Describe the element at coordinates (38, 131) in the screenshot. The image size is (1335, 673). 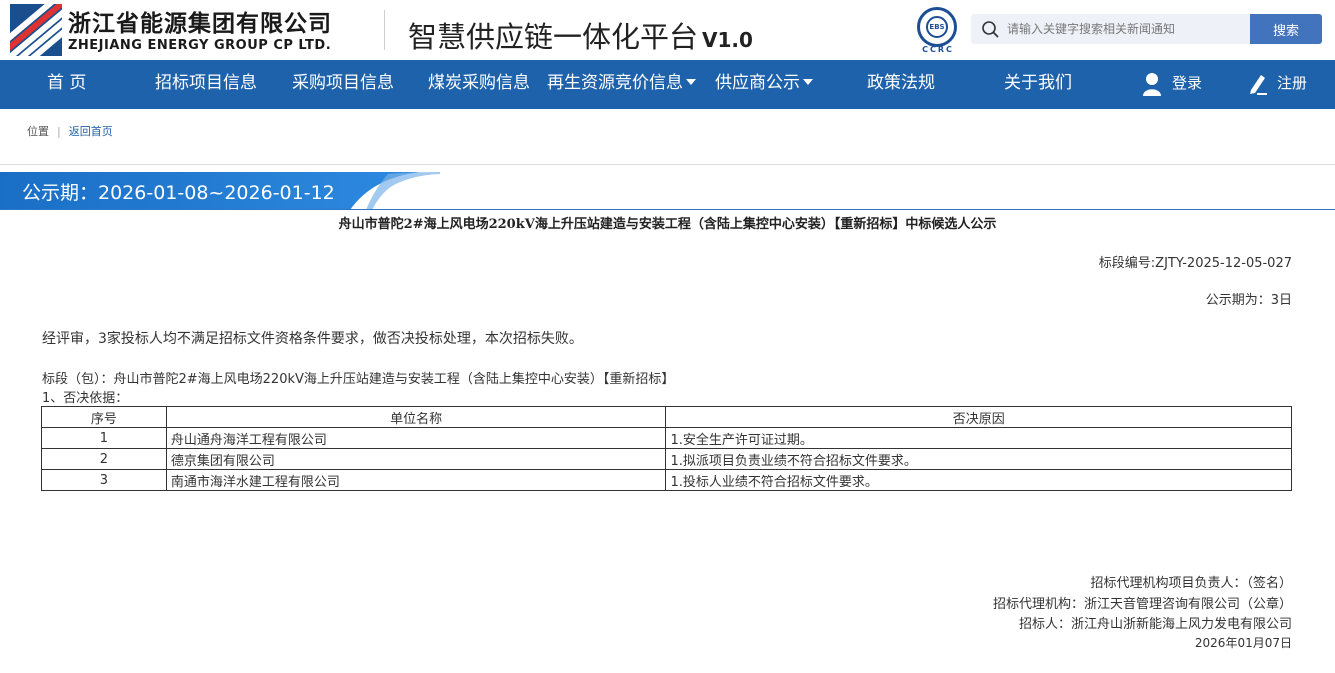
I see `breadcrumb-location: 位置` at that location.